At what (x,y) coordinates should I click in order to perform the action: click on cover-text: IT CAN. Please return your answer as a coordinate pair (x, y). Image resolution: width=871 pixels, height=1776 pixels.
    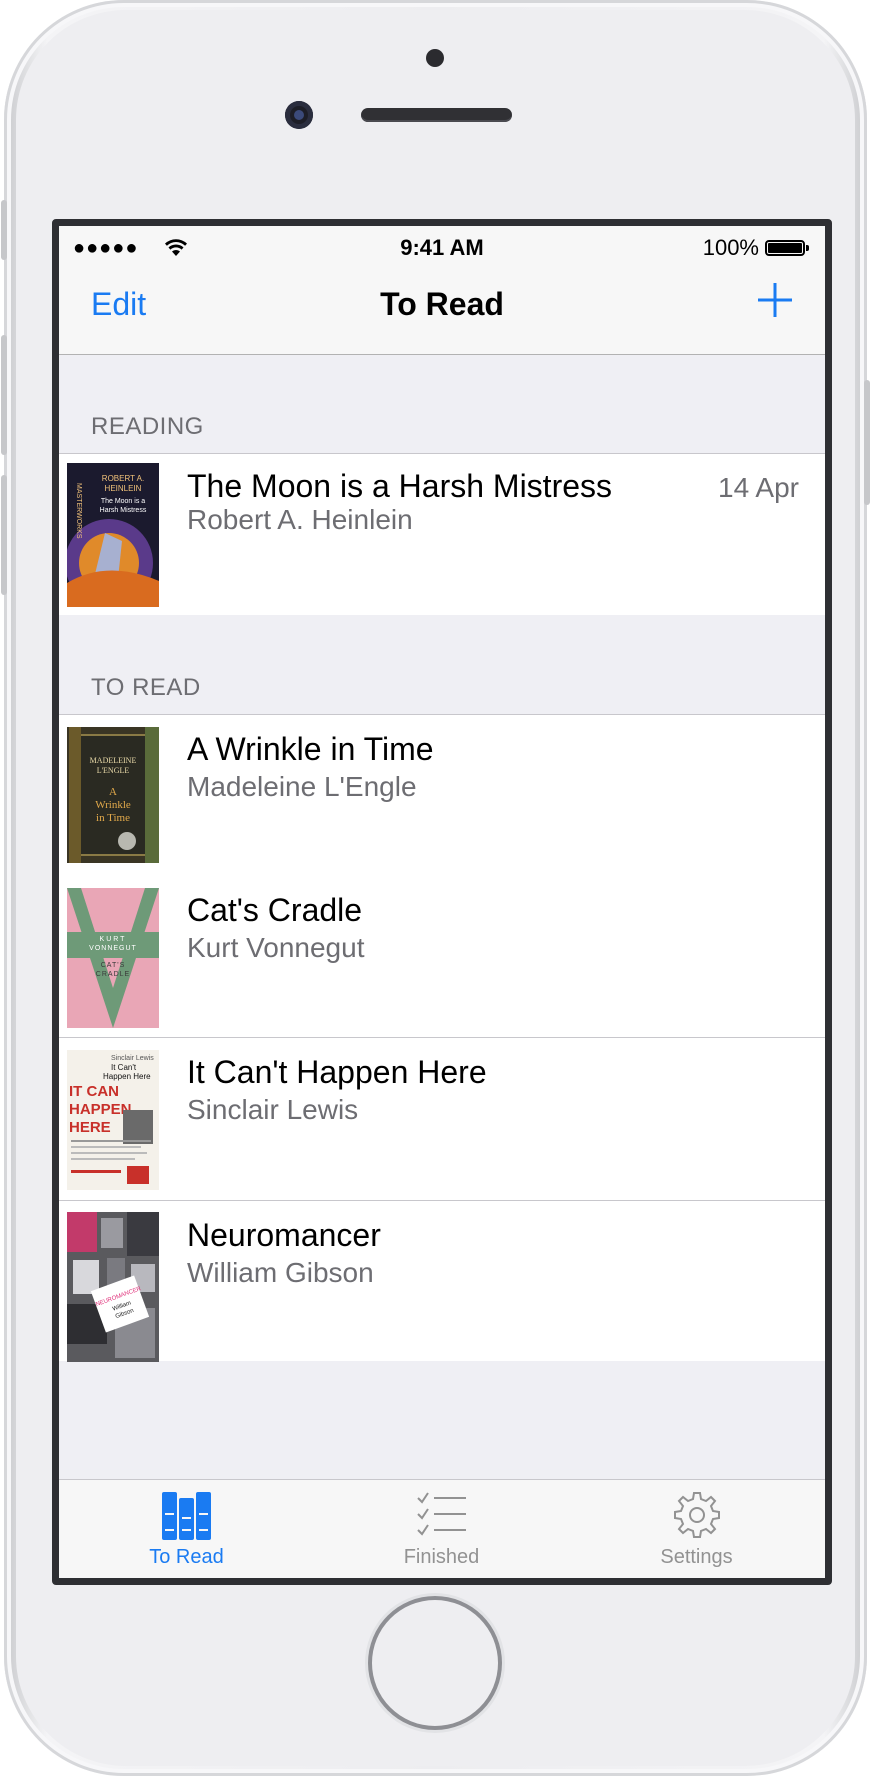
    Looking at the image, I should click on (94, 1091).